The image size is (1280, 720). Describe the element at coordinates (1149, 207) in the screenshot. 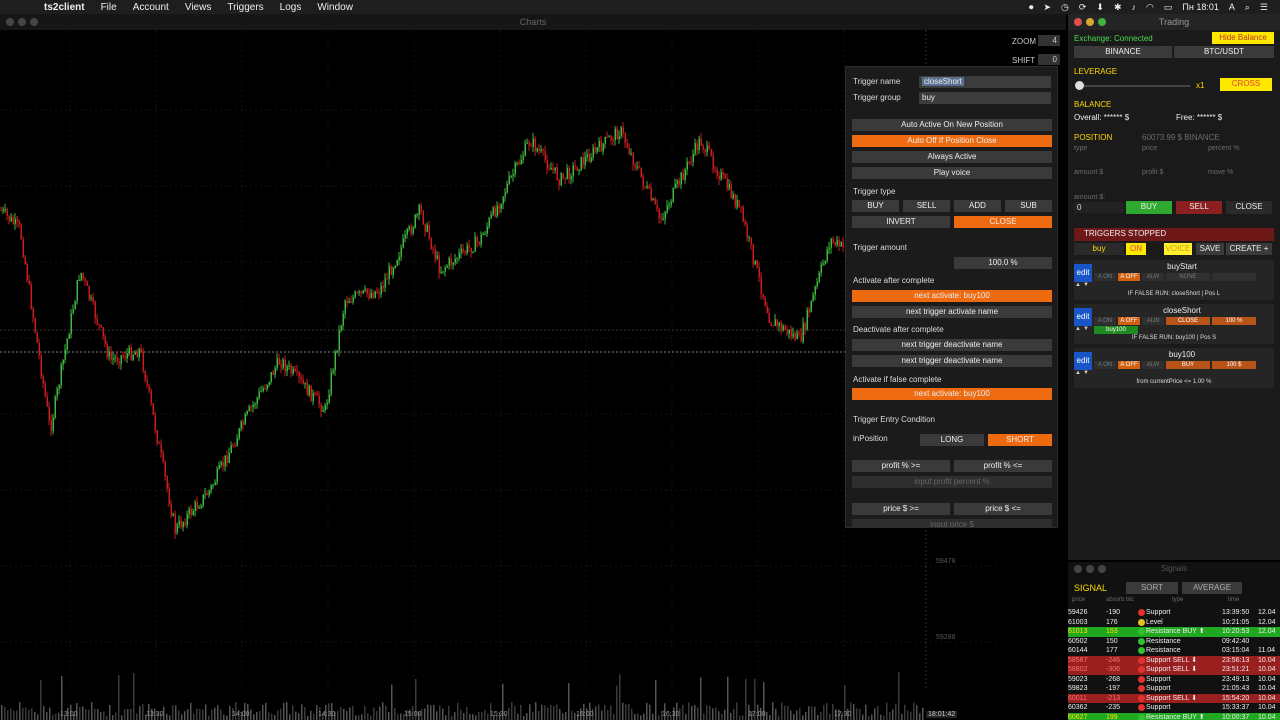

I see `buy-button: BUY` at that location.